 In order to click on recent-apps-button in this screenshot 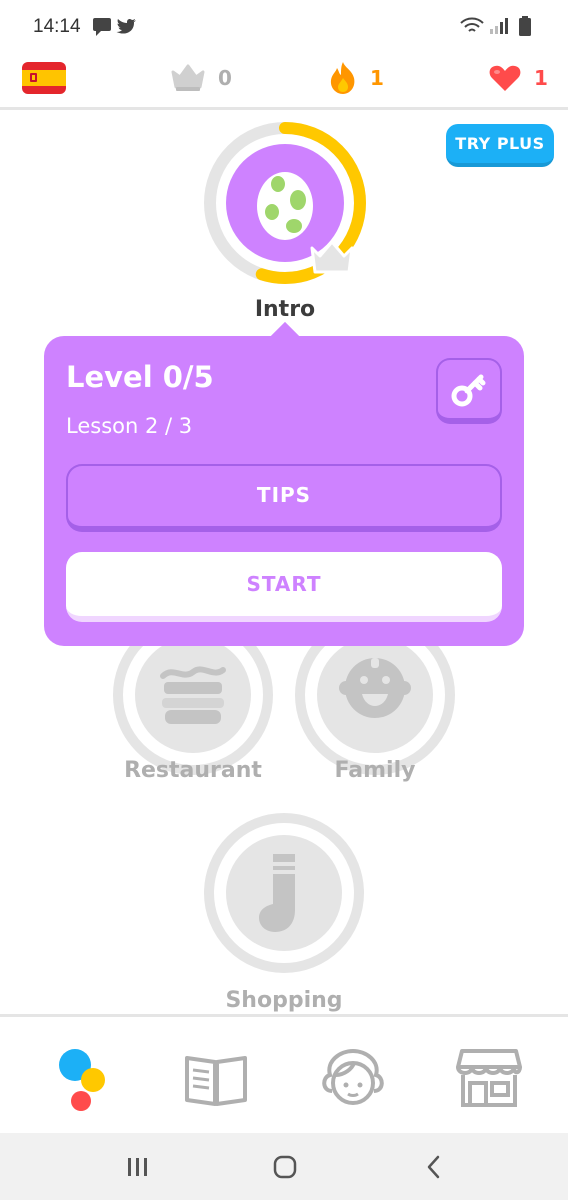, I will do `click(138, 1167)`.